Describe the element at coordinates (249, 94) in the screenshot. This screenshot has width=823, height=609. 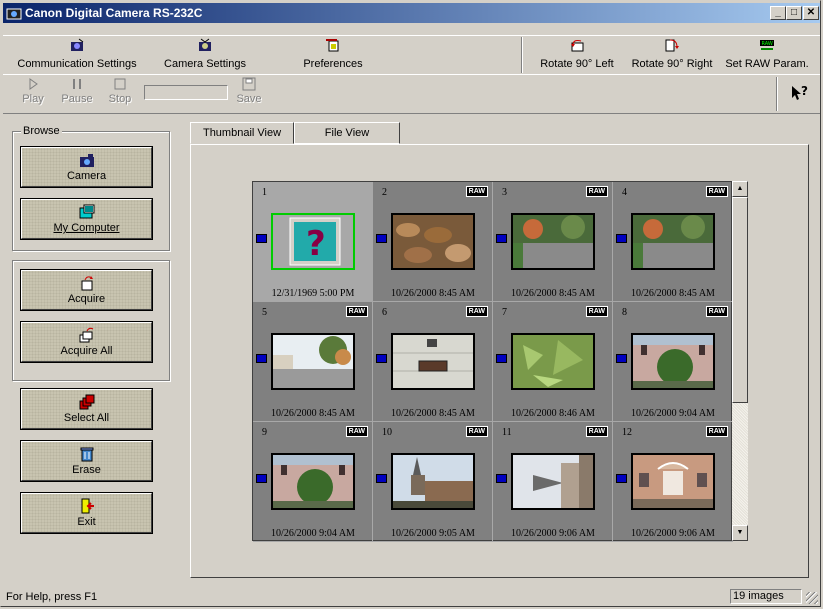
I see `save-button: Save` at that location.